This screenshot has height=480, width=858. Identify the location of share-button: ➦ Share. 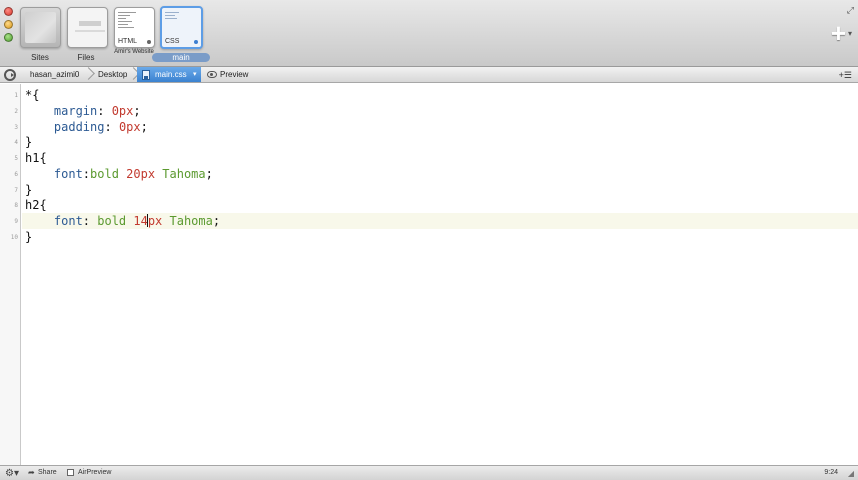
(42, 472).